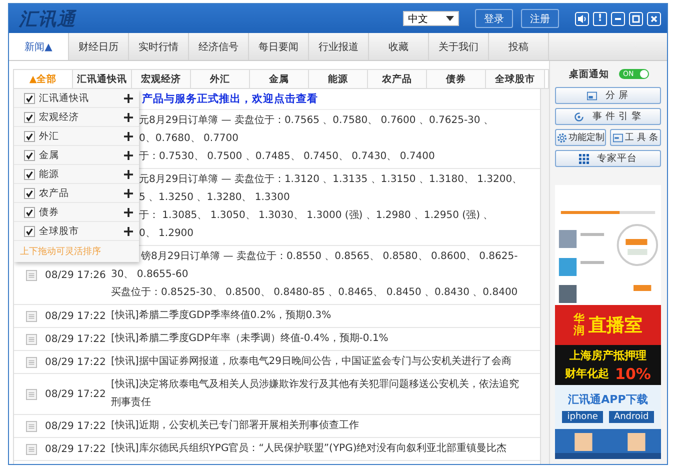  Describe the element at coordinates (279, 79) in the screenshot. I see `category-tab: 金属` at that location.